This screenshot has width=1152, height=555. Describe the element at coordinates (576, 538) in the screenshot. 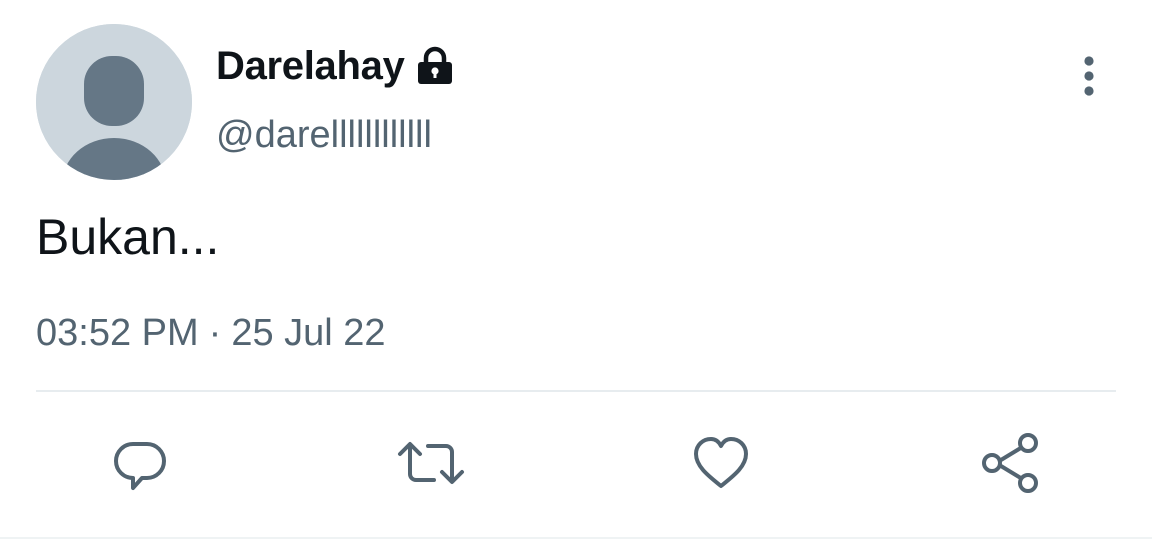

I see `bottom-divider` at that location.